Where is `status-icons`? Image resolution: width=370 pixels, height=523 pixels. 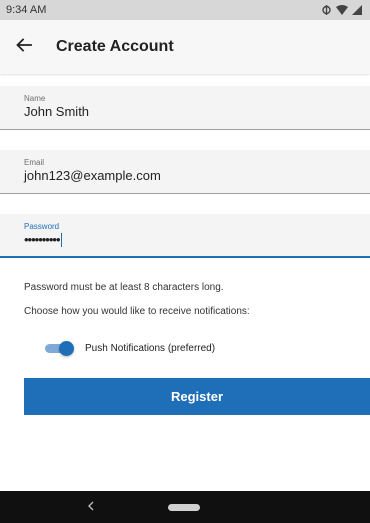
status-icons is located at coordinates (341, 10).